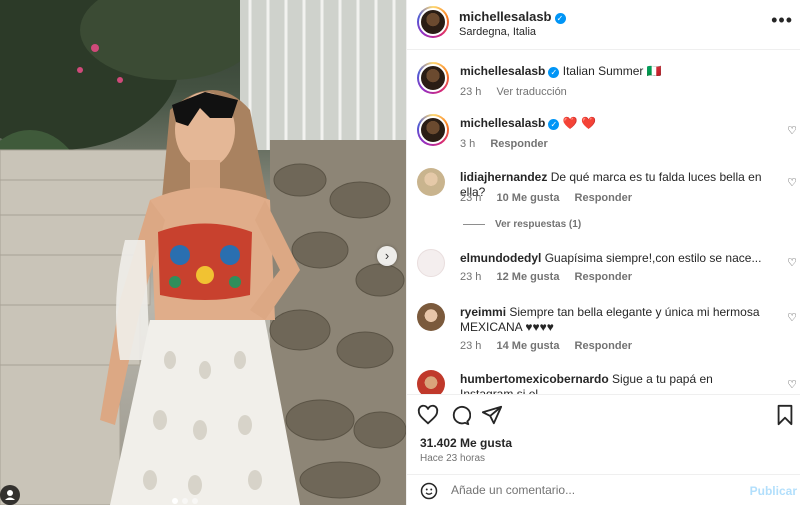  Describe the element at coordinates (612, 123) in the screenshot. I see `comment-body: michellesalasb ✓ ❤️ ❤️` at that location.